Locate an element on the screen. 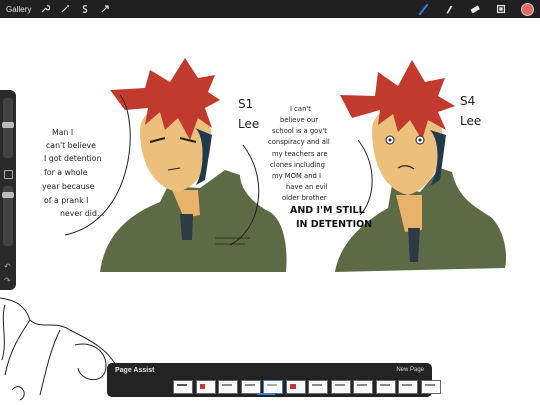  left-text-line: I got detention is located at coordinates (73, 158).